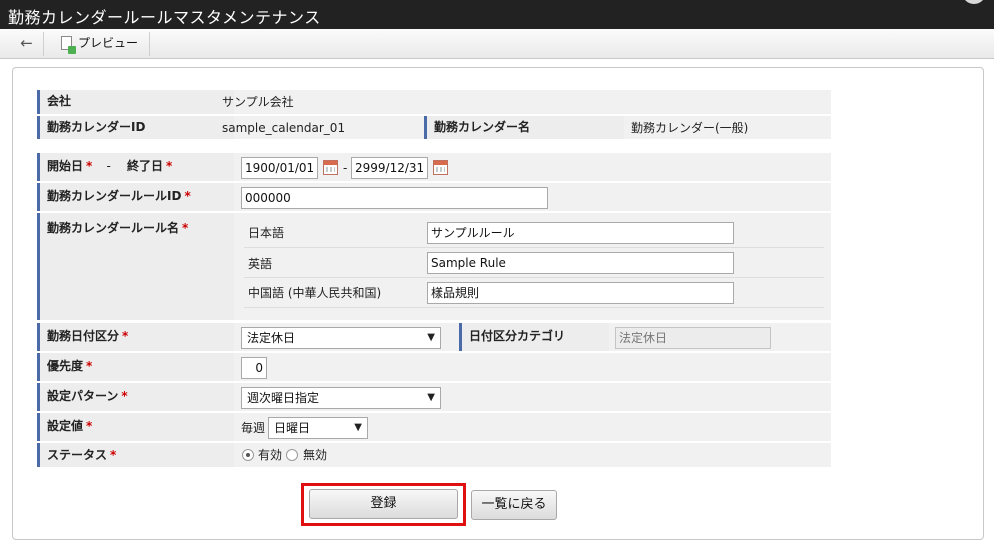 The image size is (994, 551). I want to click on rule-id-row: 勤務カレンダールールID * 000000, so click(434, 197).